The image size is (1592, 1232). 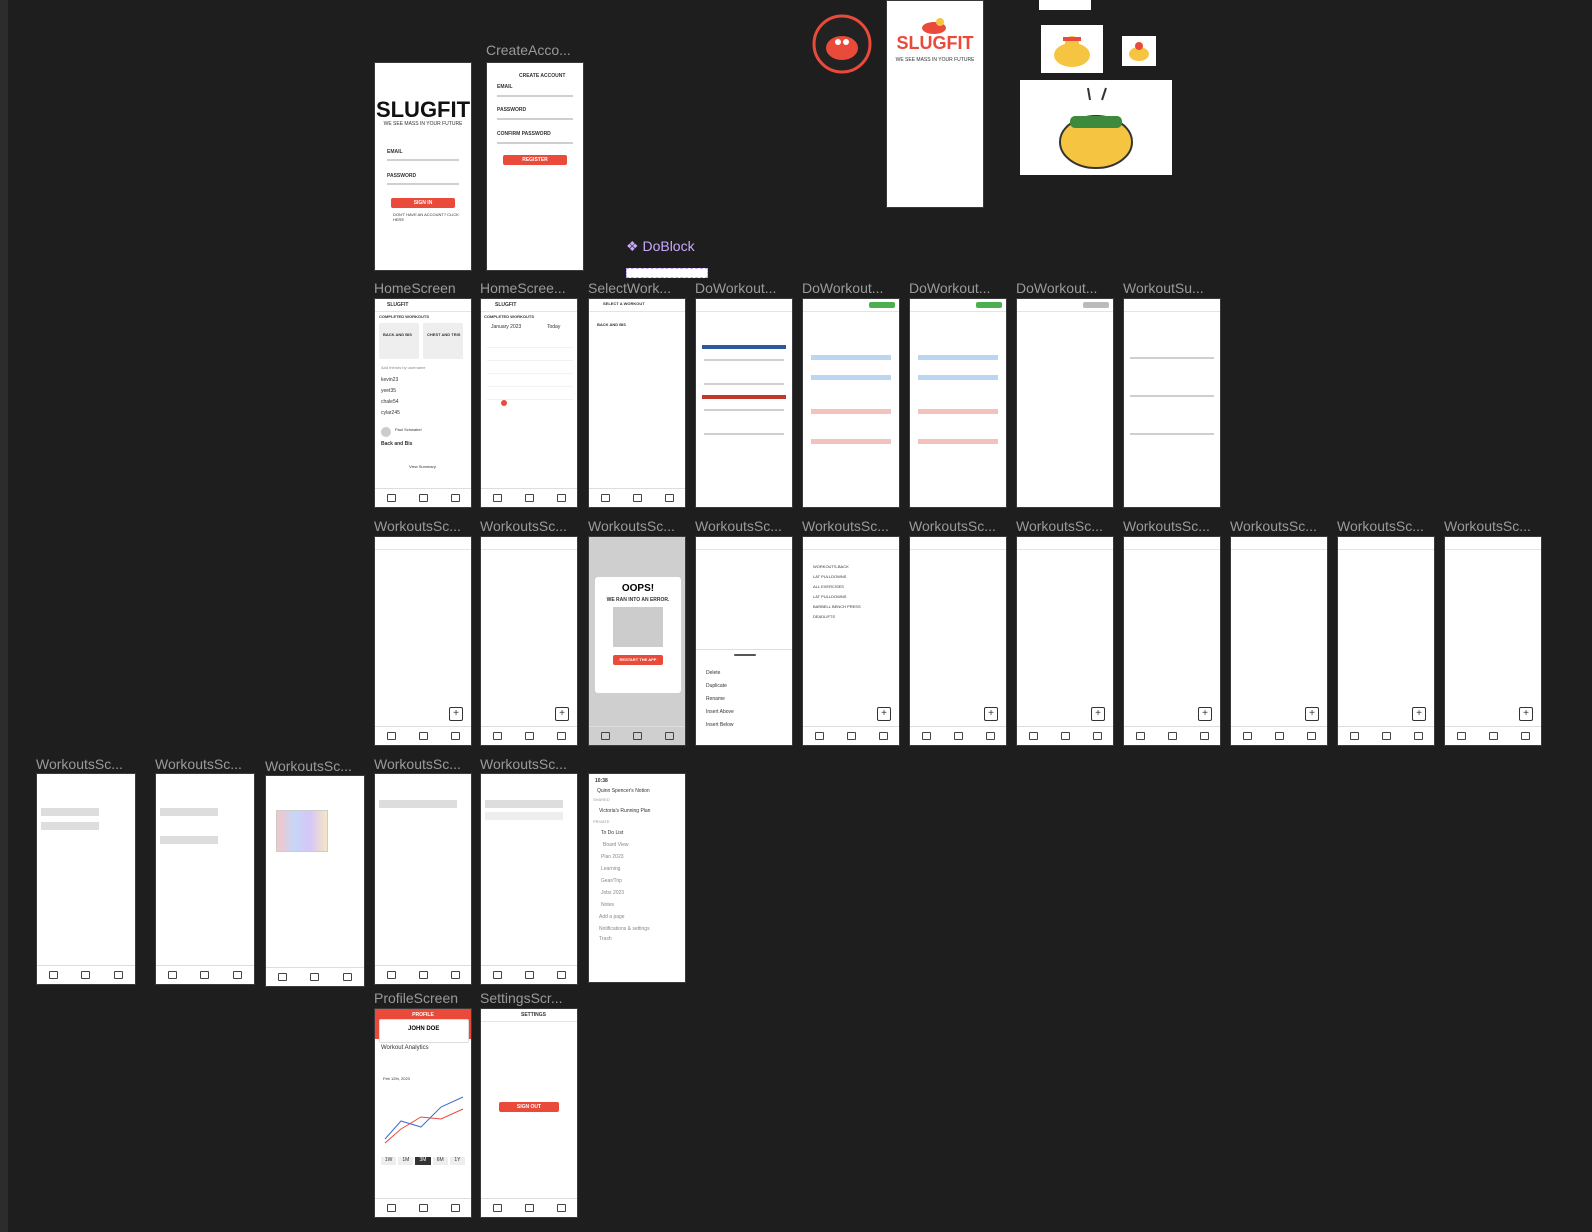 What do you see at coordinates (611, 325) in the screenshot?
I see `select-workout-item: BACK AND BIS` at bounding box center [611, 325].